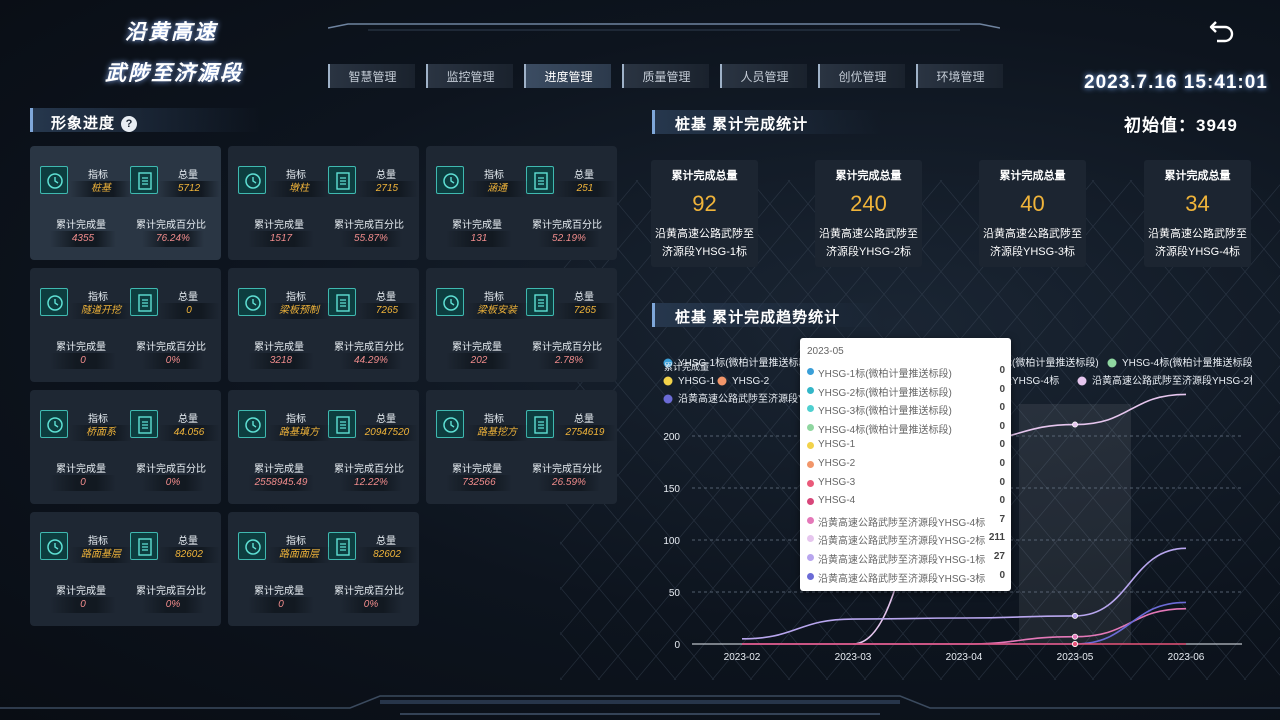  What do you see at coordinates (281, 239) in the screenshot?
I see `done-value: 1517` at bounding box center [281, 239].